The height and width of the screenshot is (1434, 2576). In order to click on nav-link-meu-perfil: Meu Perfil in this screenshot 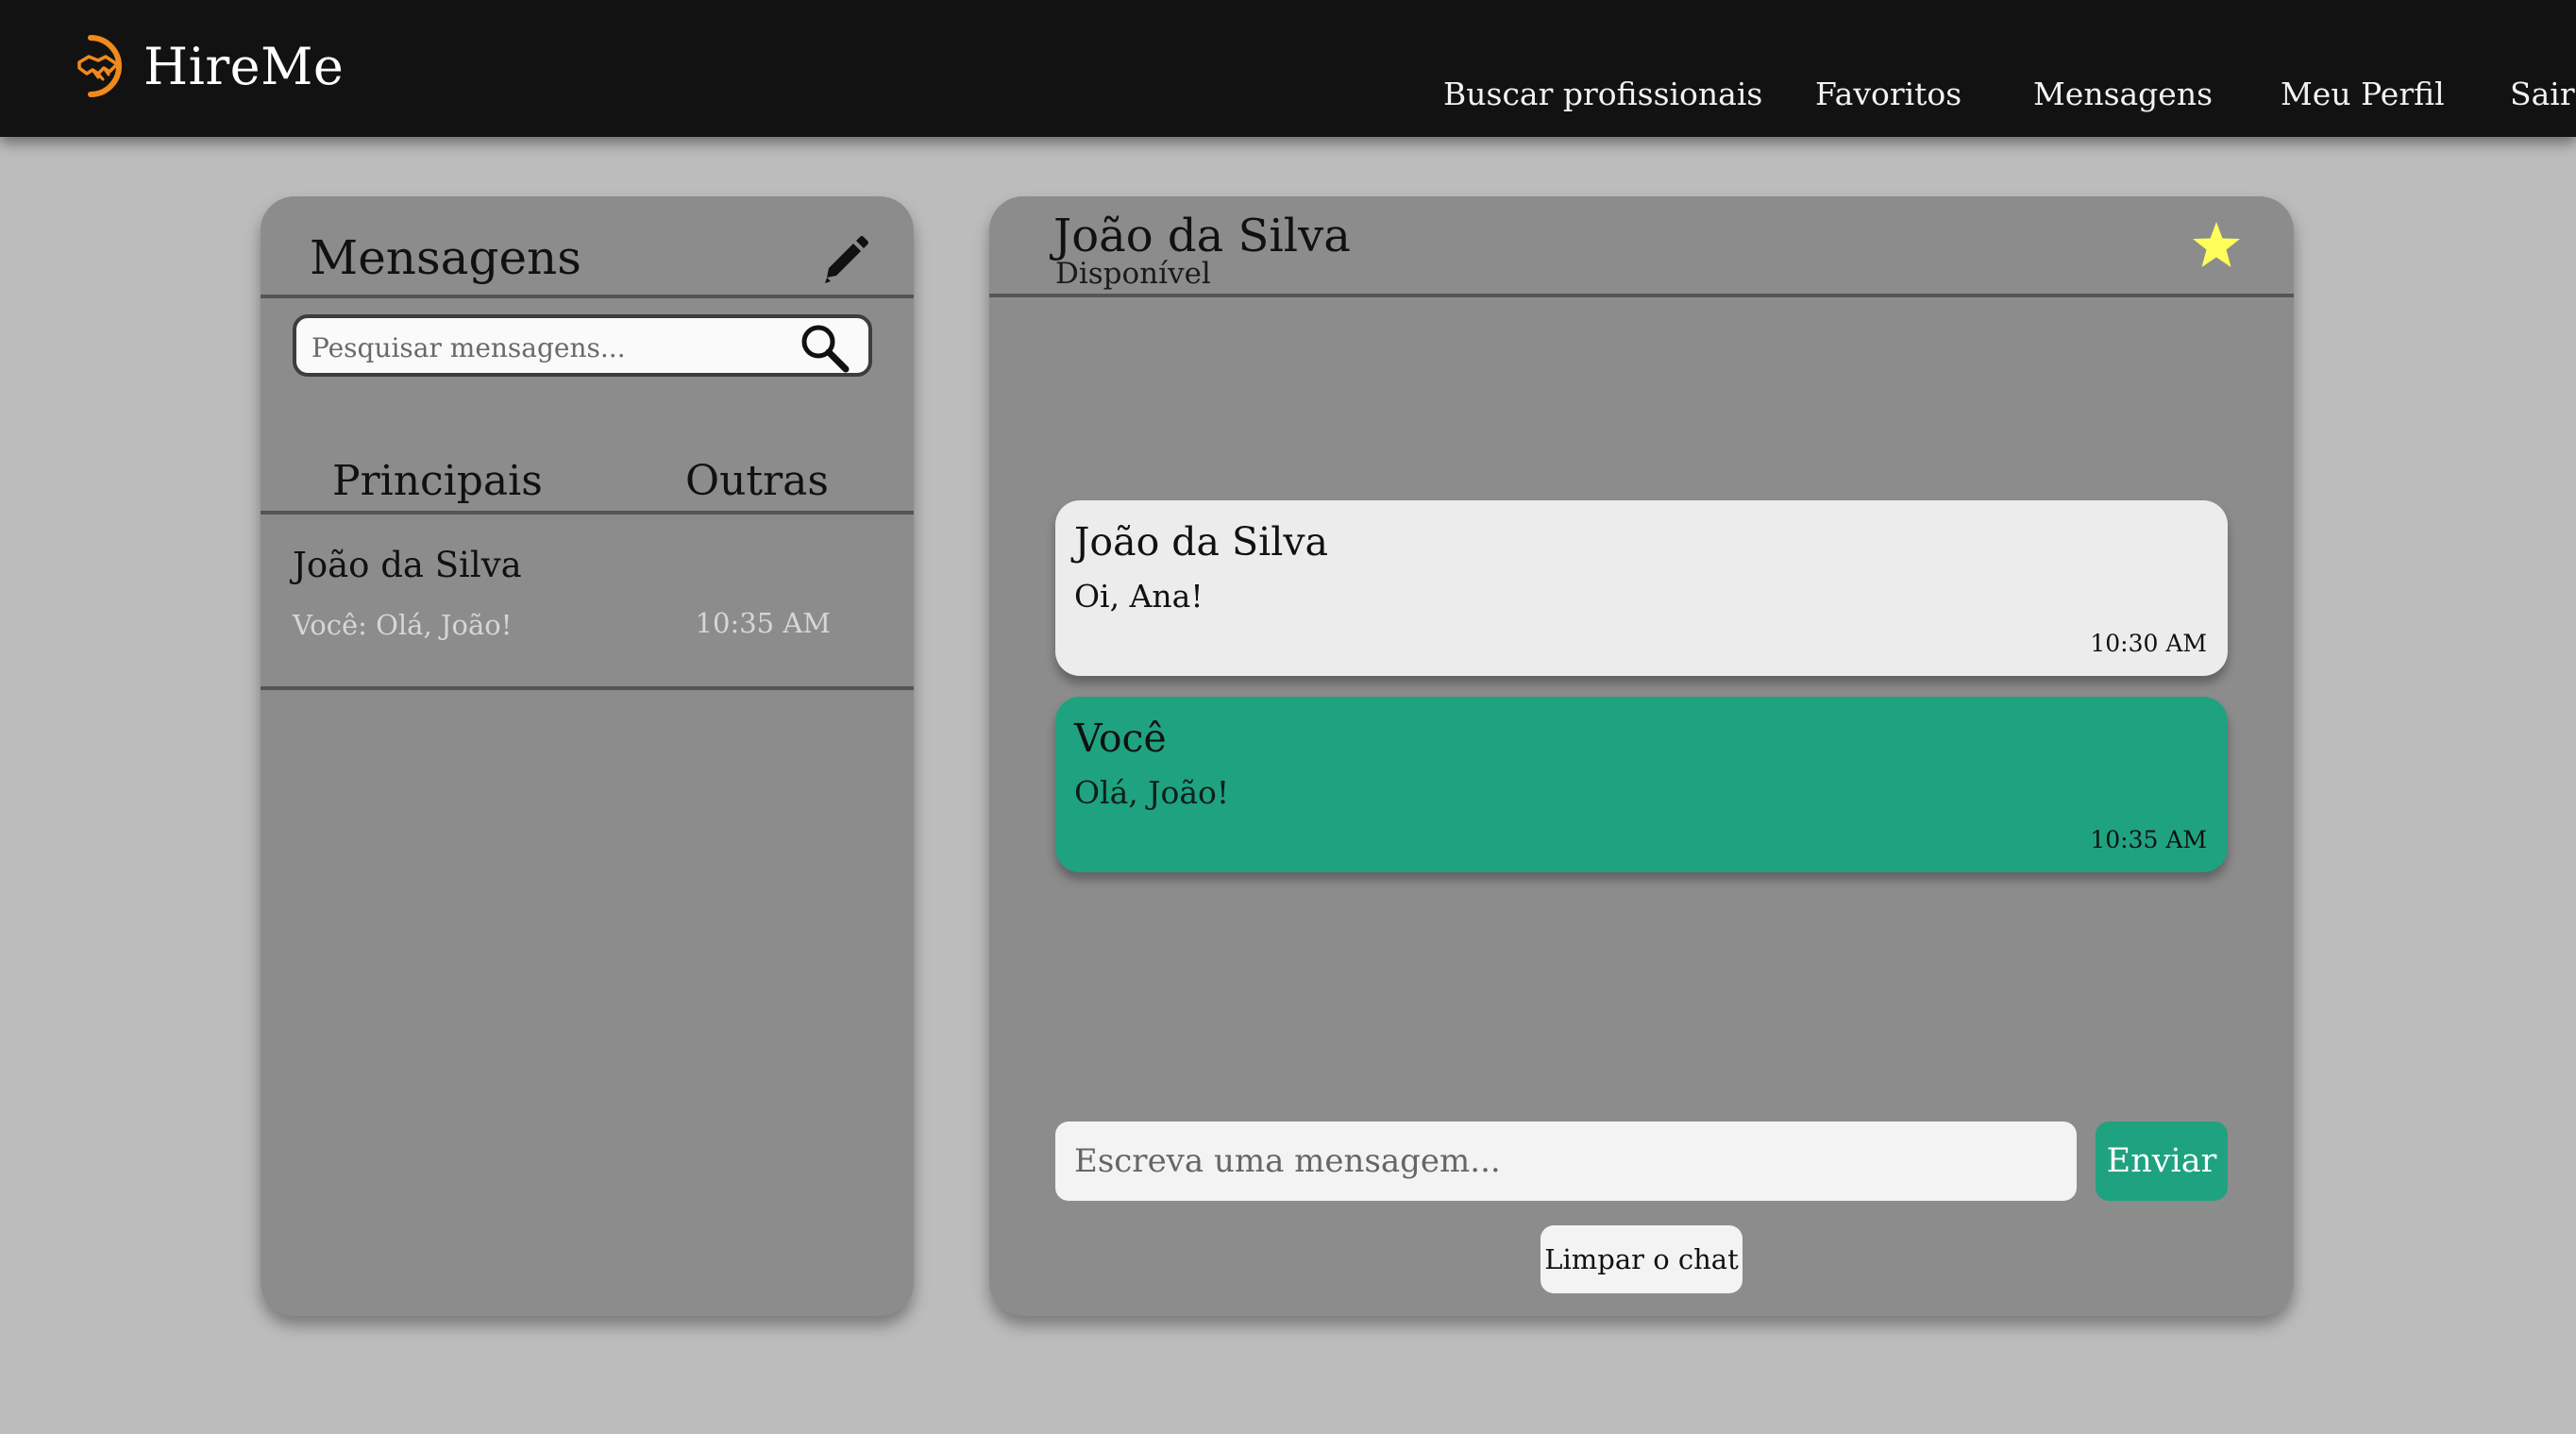, I will do `click(2363, 94)`.